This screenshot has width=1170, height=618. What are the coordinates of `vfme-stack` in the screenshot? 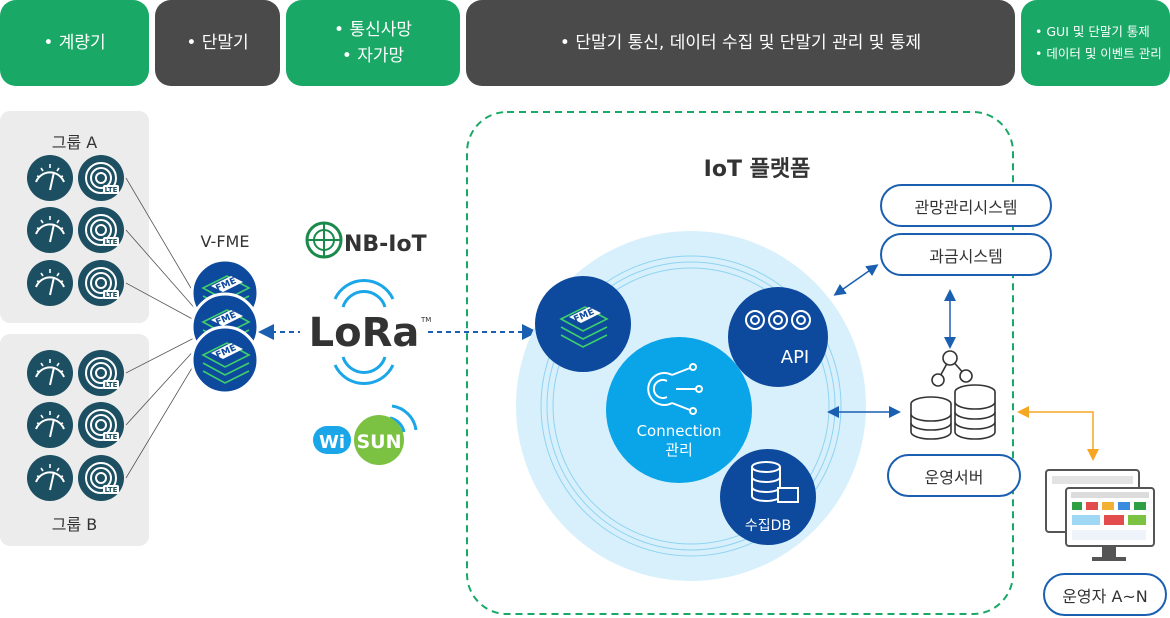 It's located at (225, 326).